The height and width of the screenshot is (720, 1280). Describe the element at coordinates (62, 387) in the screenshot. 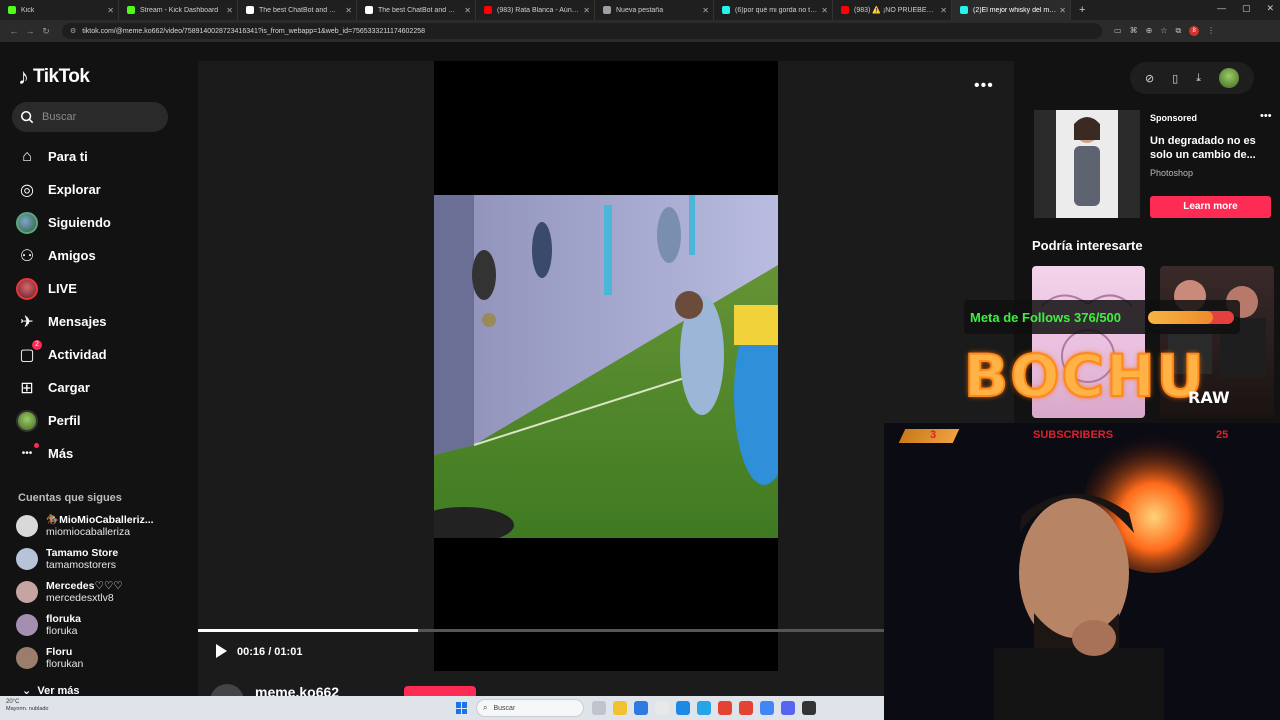

I see `nav-item: ⊞ Cargar` at that location.